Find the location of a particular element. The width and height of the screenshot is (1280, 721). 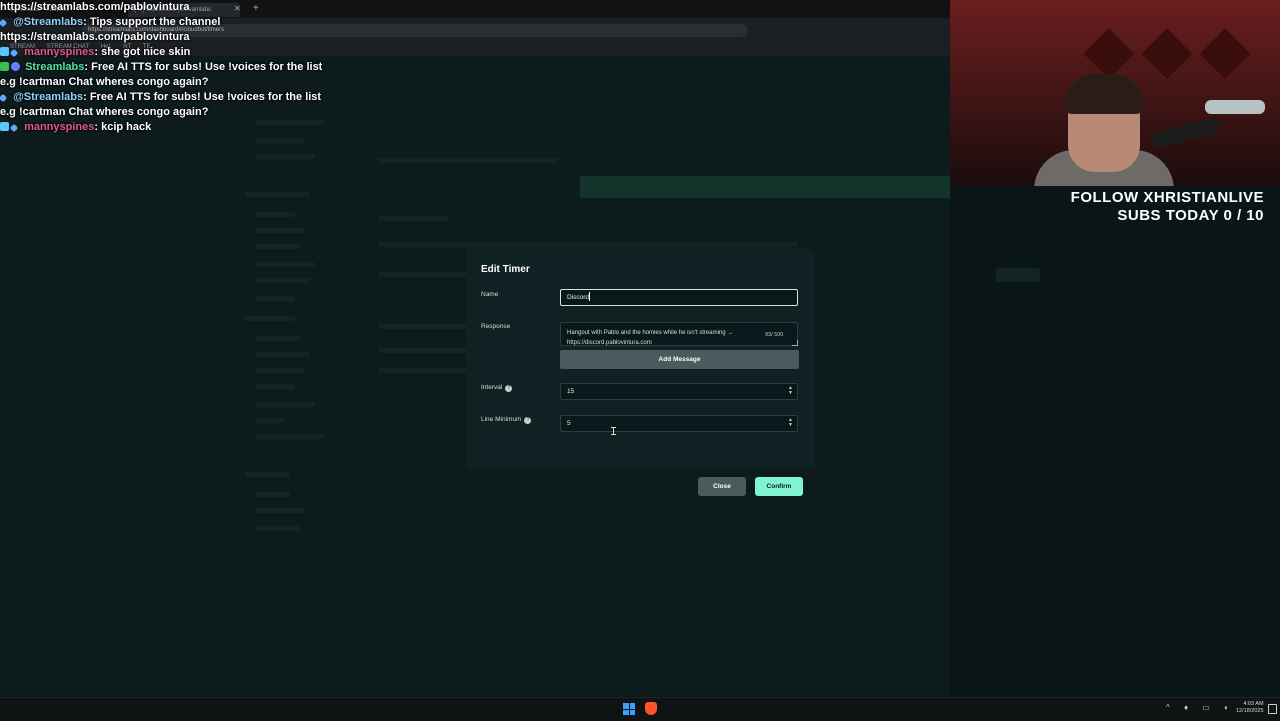

add-message-button: Add Message is located at coordinates (679, 359).